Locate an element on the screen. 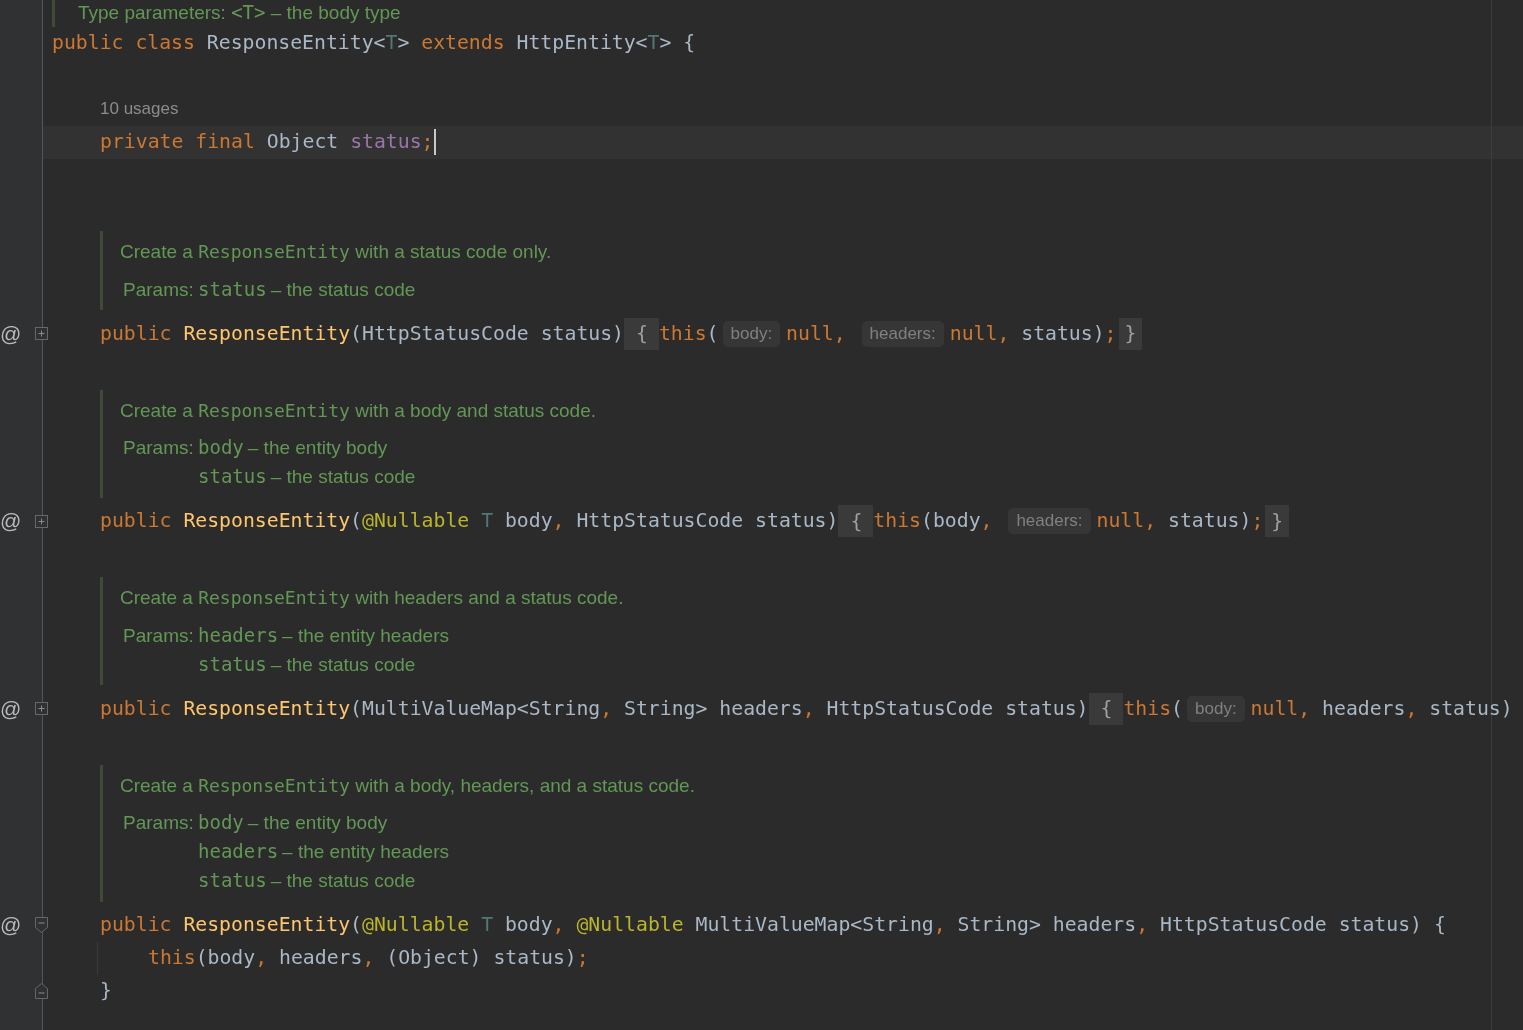  code-text: public ResponseEntity(HttpStatusCode status) is located at coordinates (362, 333).